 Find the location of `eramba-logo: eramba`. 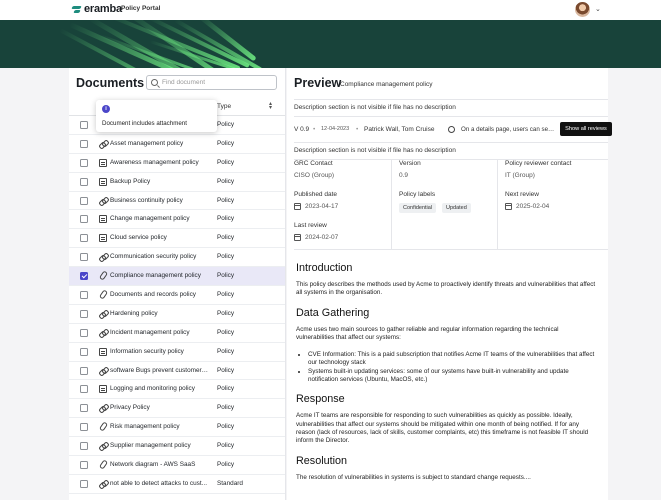

eramba-logo: eramba is located at coordinates (97, 9).